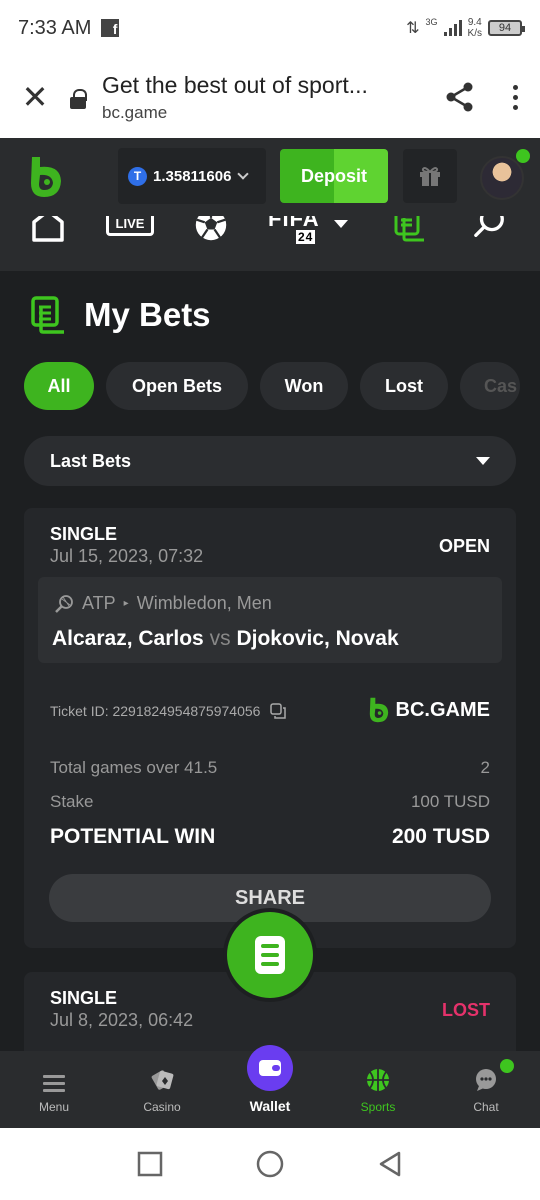 The height and width of the screenshot is (1200, 540). What do you see at coordinates (523, 156) in the screenshot?
I see `online-indicator` at bounding box center [523, 156].